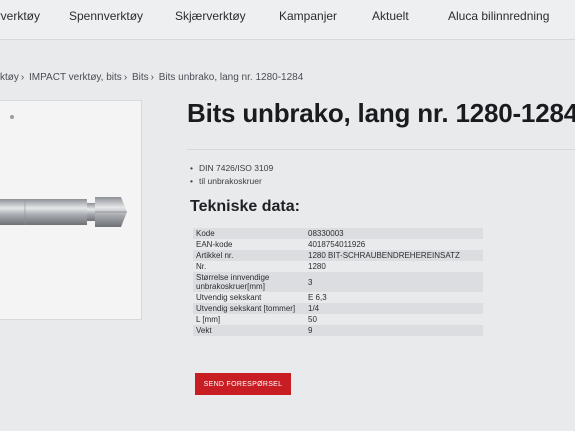  What do you see at coordinates (12, 117) in the screenshot?
I see `zoom-icon` at bounding box center [12, 117].